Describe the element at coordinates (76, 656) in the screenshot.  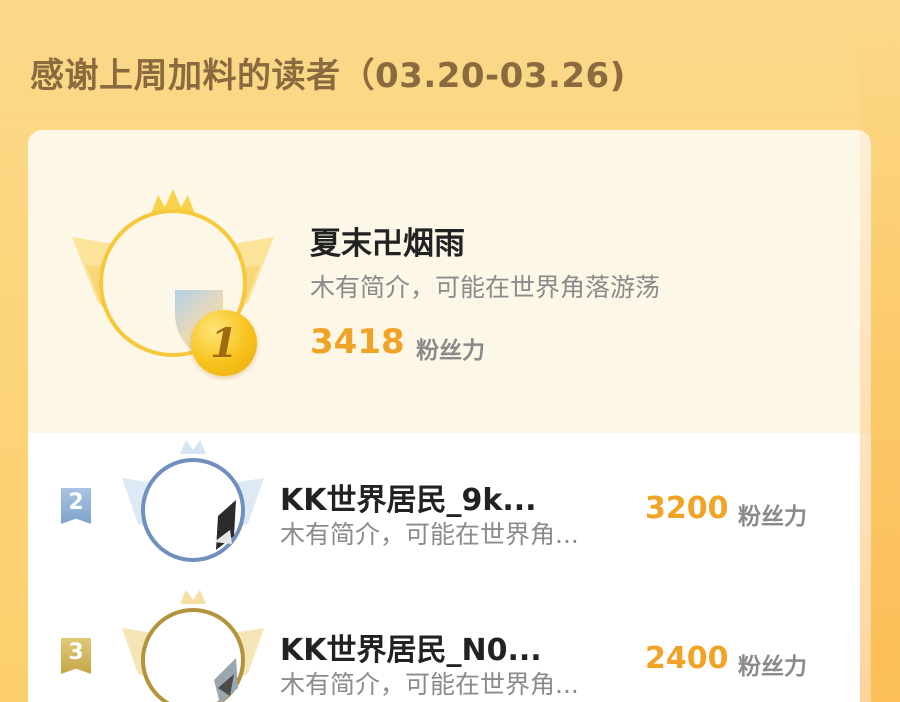
I see `rank-3-badge: 3` at that location.